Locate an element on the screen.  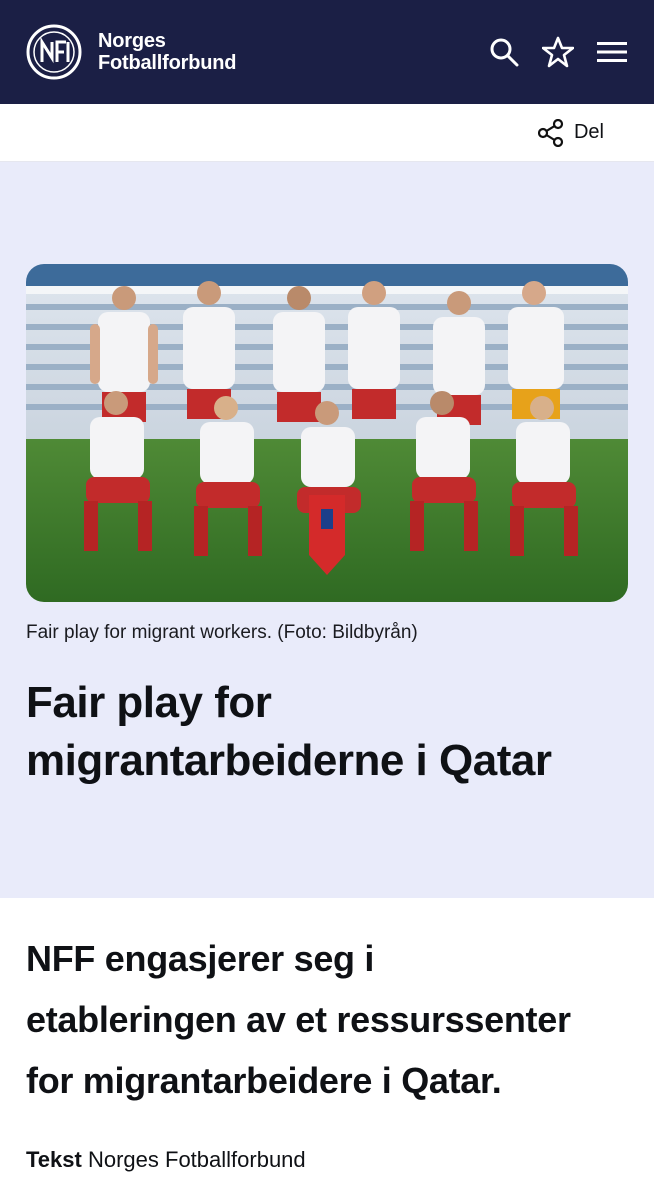
article-lead-line-1: NFF engasjerer seg i is located at coordinates (200, 958).